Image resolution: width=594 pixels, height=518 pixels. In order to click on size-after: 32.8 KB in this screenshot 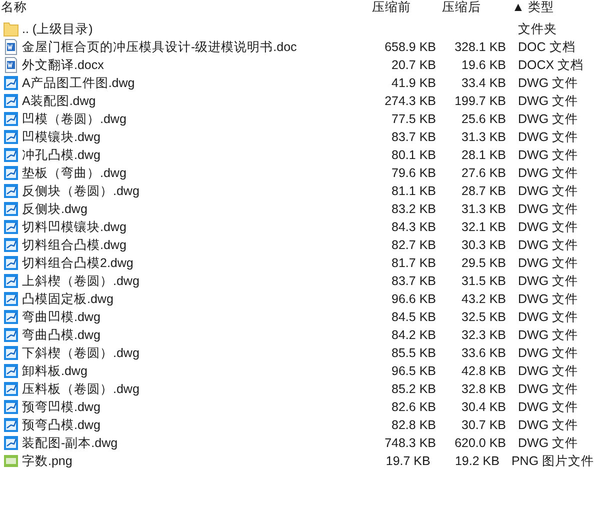, I will do `click(484, 389)`.